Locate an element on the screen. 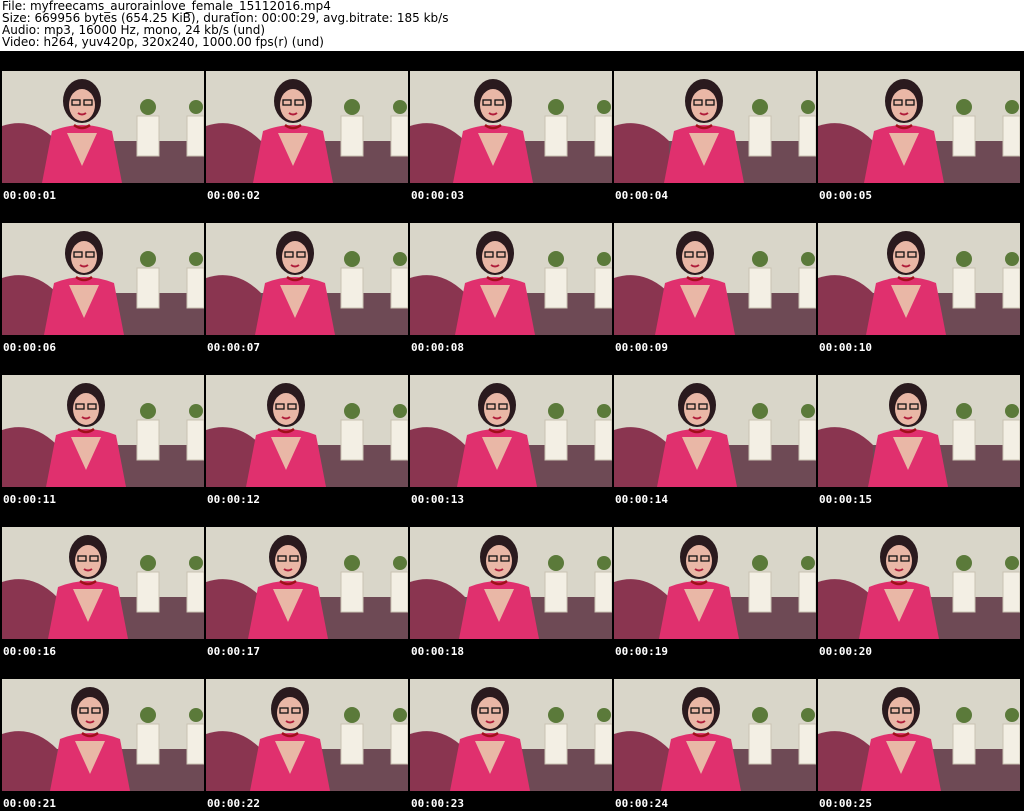 The width and height of the screenshot is (1024, 811). timestamp-label: 00:00:04 is located at coordinates (641, 195).